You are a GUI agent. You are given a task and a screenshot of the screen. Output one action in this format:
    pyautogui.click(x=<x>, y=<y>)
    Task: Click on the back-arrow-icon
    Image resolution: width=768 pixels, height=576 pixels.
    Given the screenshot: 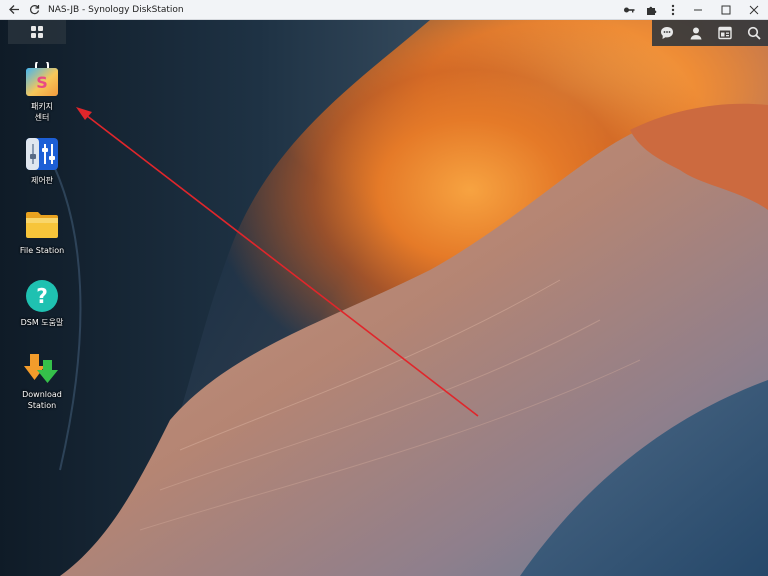 What is the action you would take?
    pyautogui.click(x=14, y=10)
    